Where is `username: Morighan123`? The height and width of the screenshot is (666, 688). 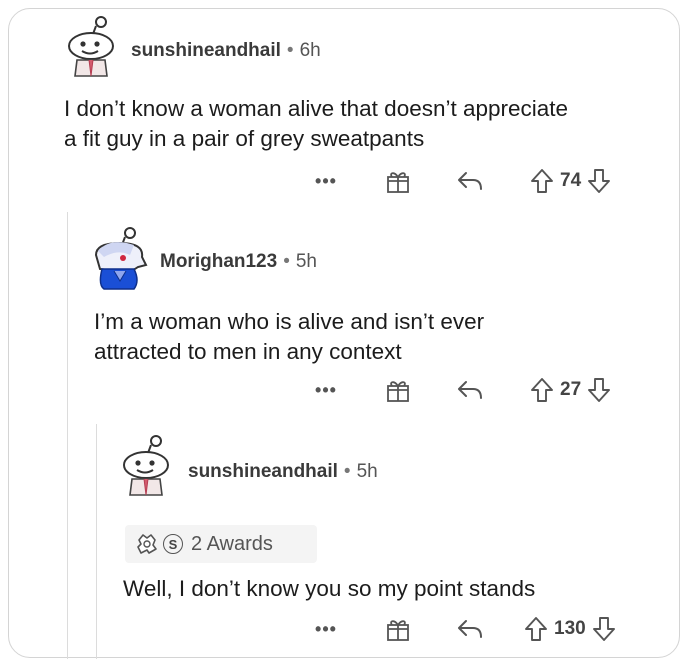 username: Morighan123 is located at coordinates (218, 261).